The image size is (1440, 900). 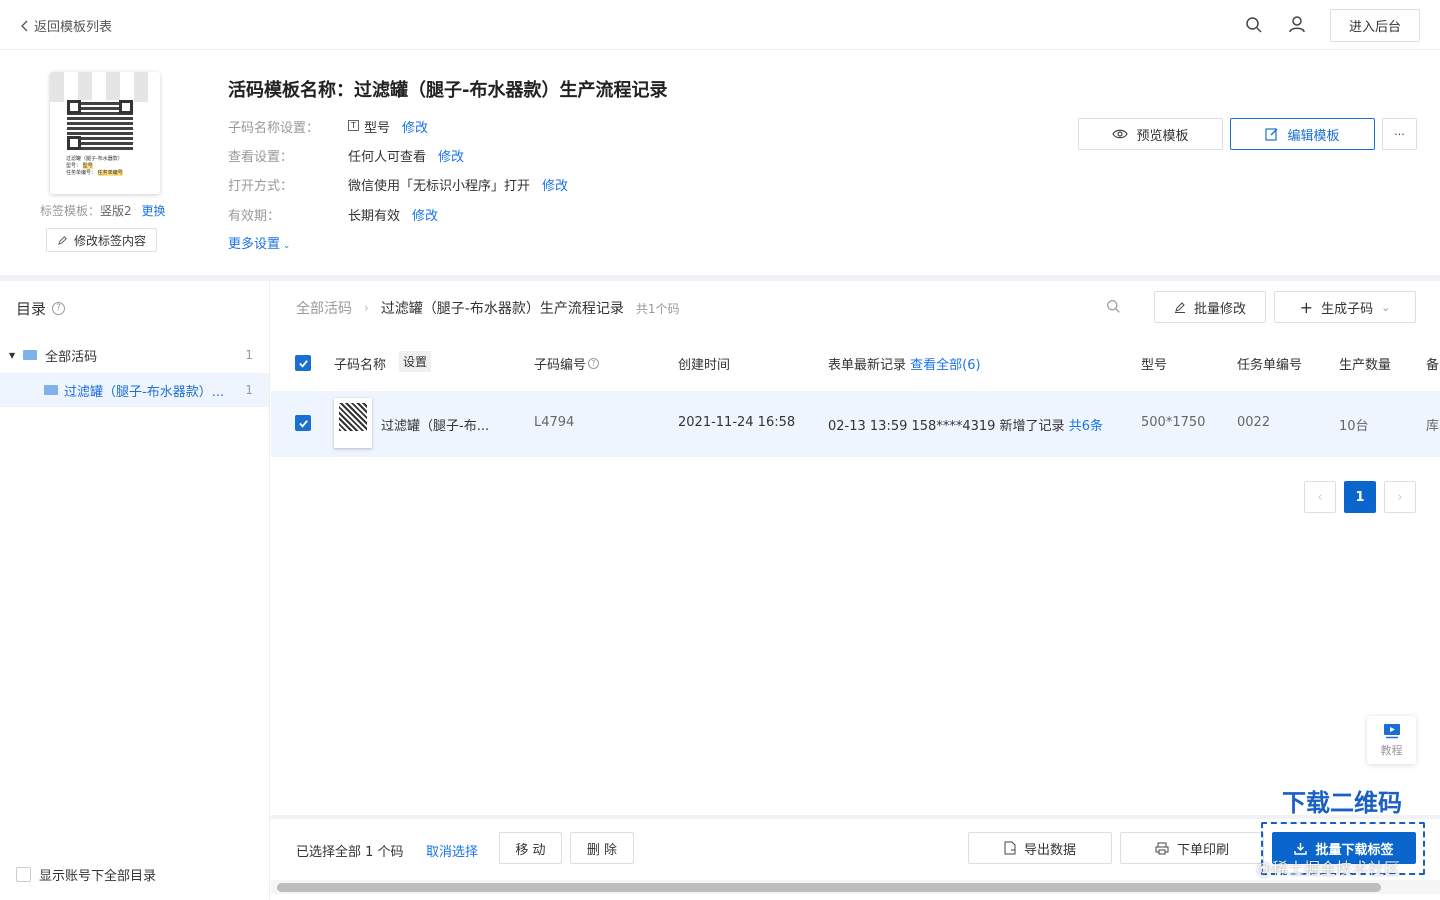 I want to click on more-settings-link: 更多设置 ⌄, so click(x=259, y=242).